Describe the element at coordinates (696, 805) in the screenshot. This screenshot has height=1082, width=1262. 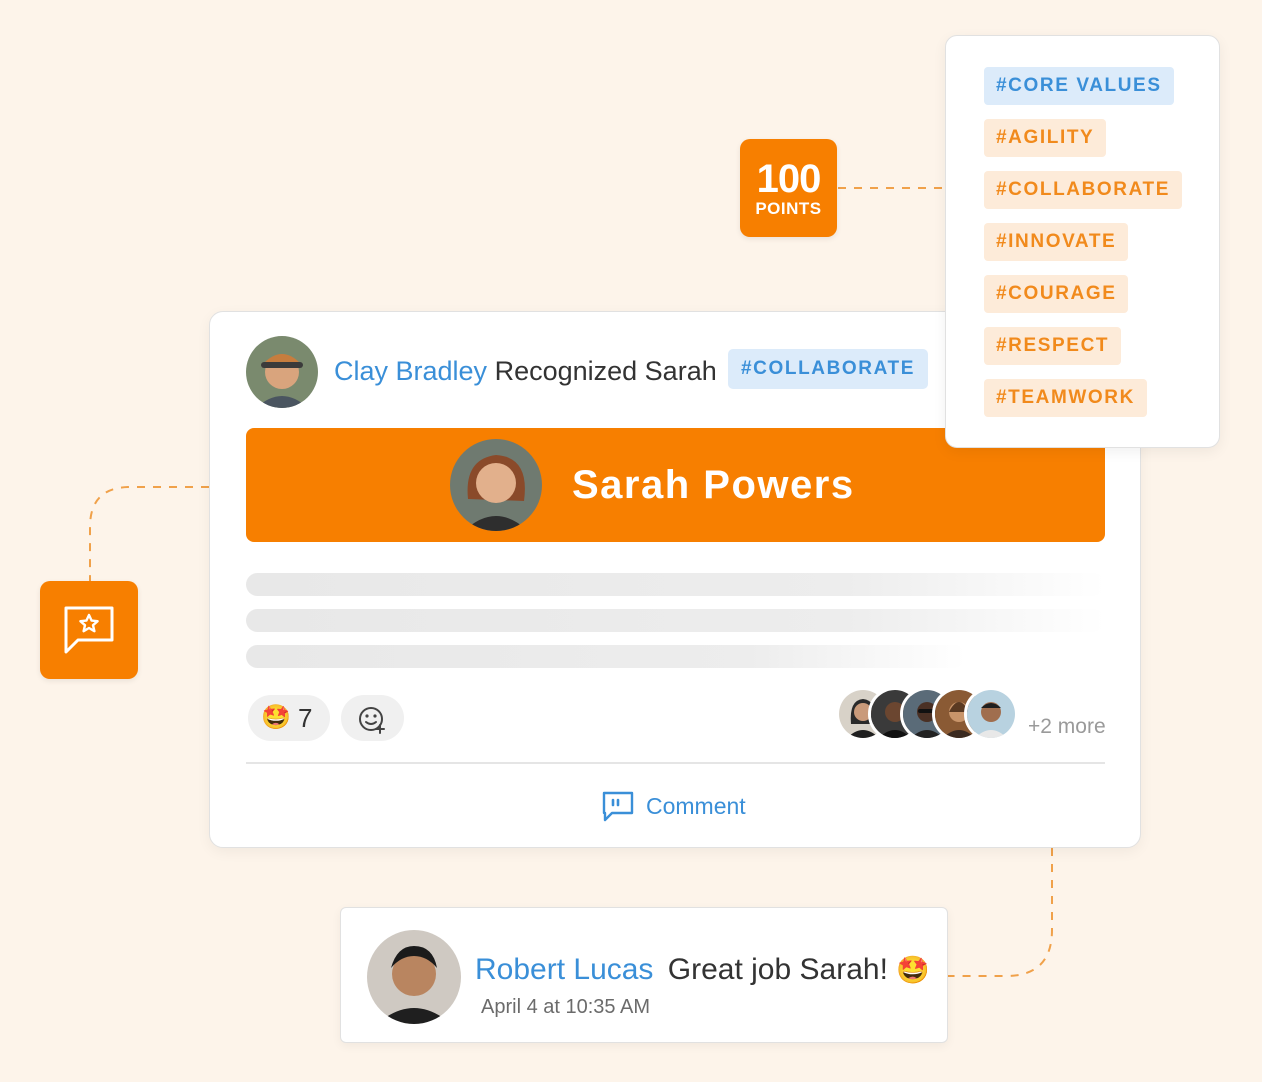
I see `comment-label: Comment` at that location.